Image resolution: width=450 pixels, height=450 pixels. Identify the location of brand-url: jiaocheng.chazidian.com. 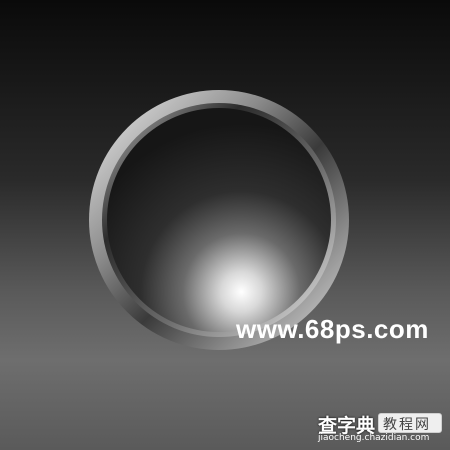
(374, 438).